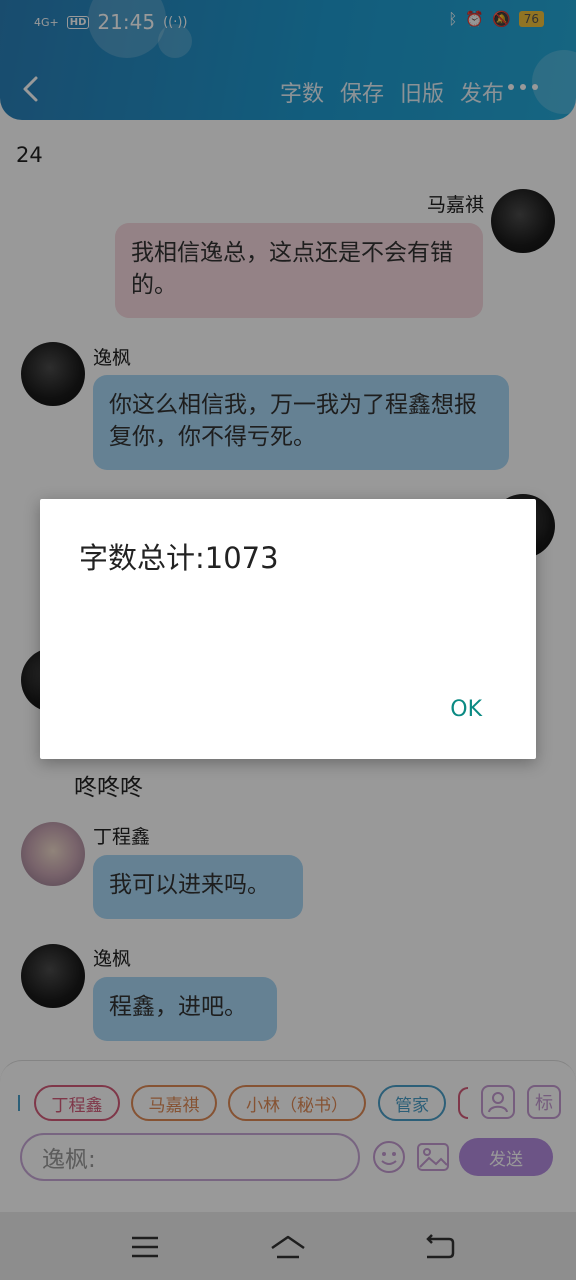  What do you see at coordinates (179, 558) in the screenshot?
I see `dialog-message: 字数总计:1073` at bounding box center [179, 558].